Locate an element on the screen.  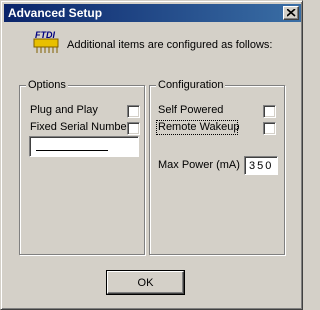
fixed-serial-label: Fixed Serial Number is located at coordinates (80, 127).